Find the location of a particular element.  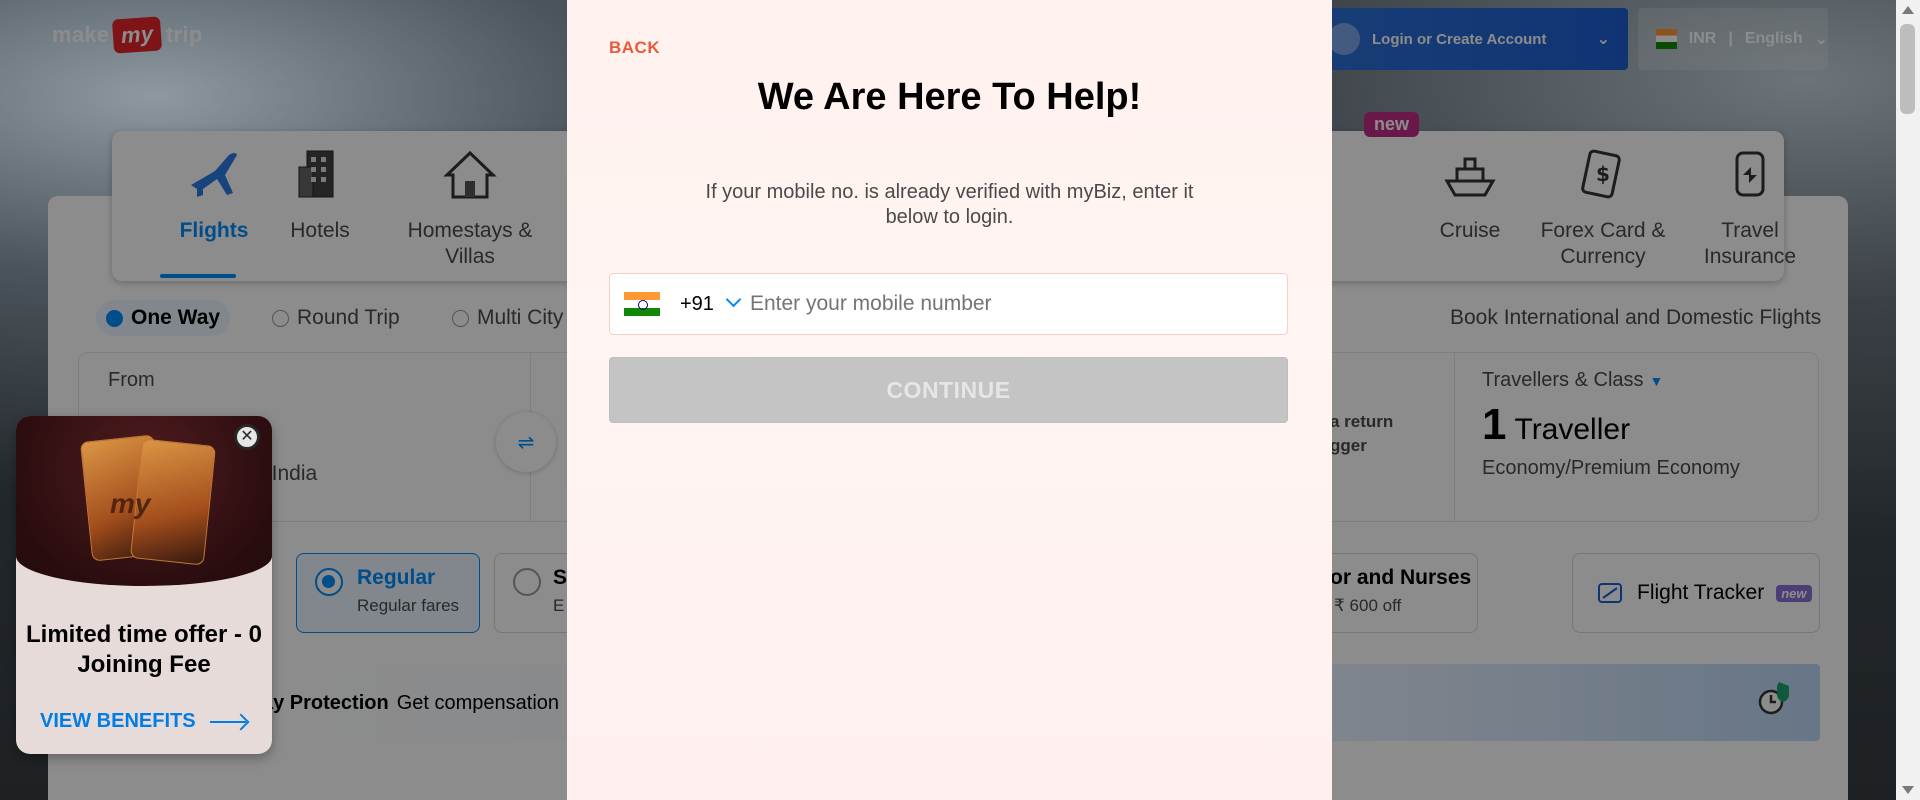

protection-description: Get compensation is located at coordinates (478, 703).